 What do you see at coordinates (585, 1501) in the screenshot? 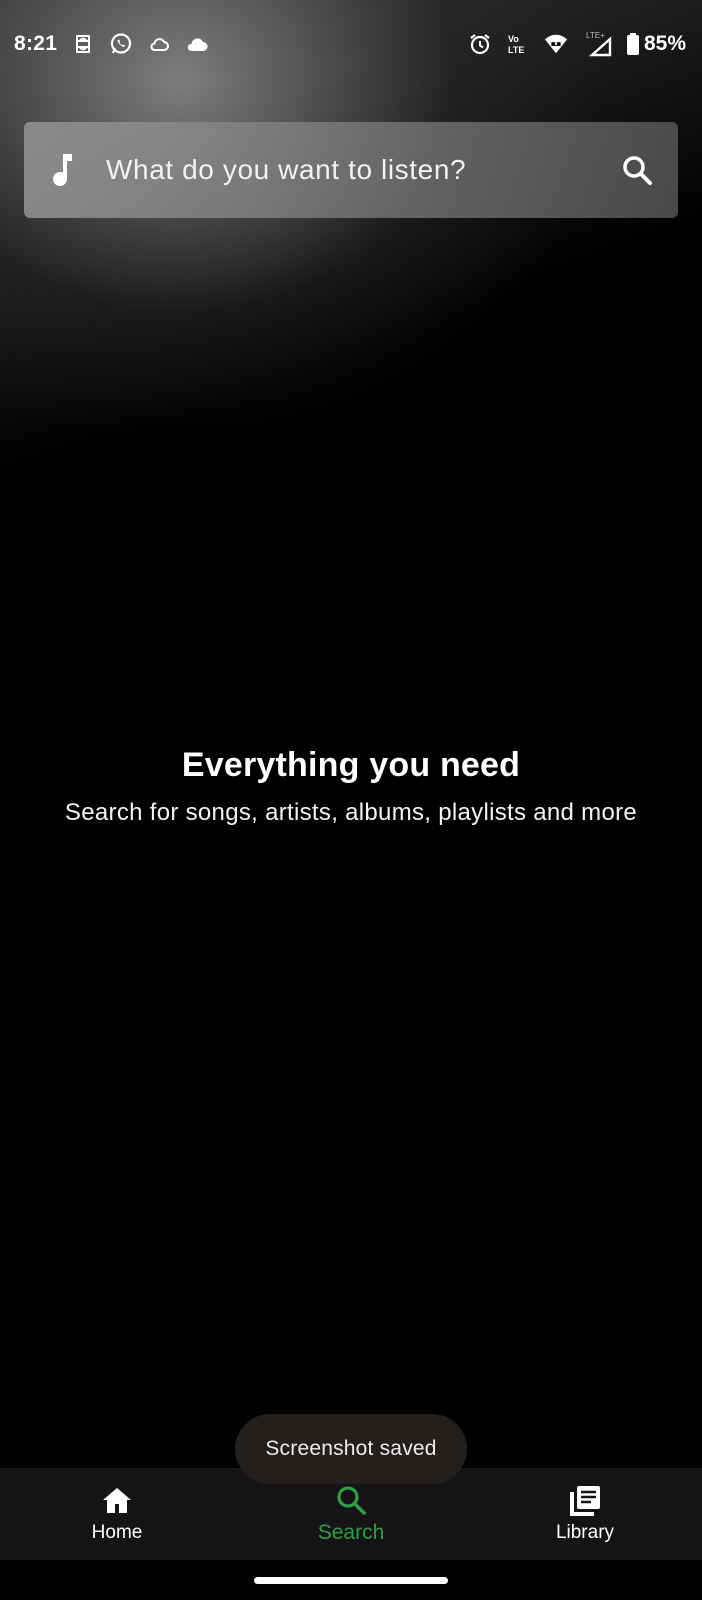
I see `library-icon` at bounding box center [585, 1501].